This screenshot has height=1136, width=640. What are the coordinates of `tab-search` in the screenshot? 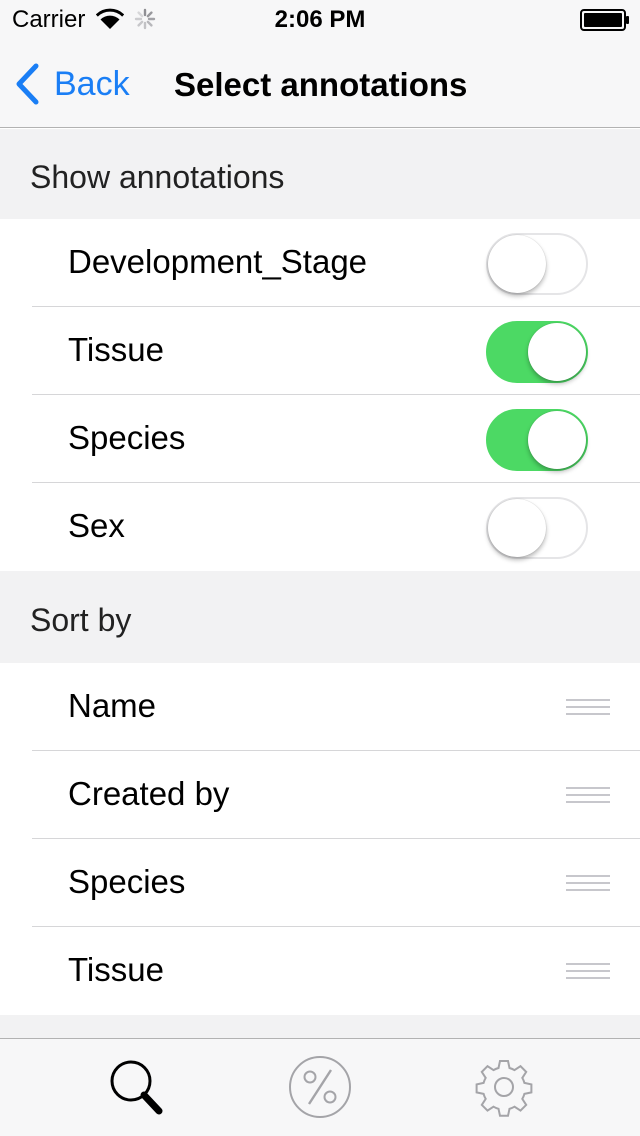 It's located at (136, 1087).